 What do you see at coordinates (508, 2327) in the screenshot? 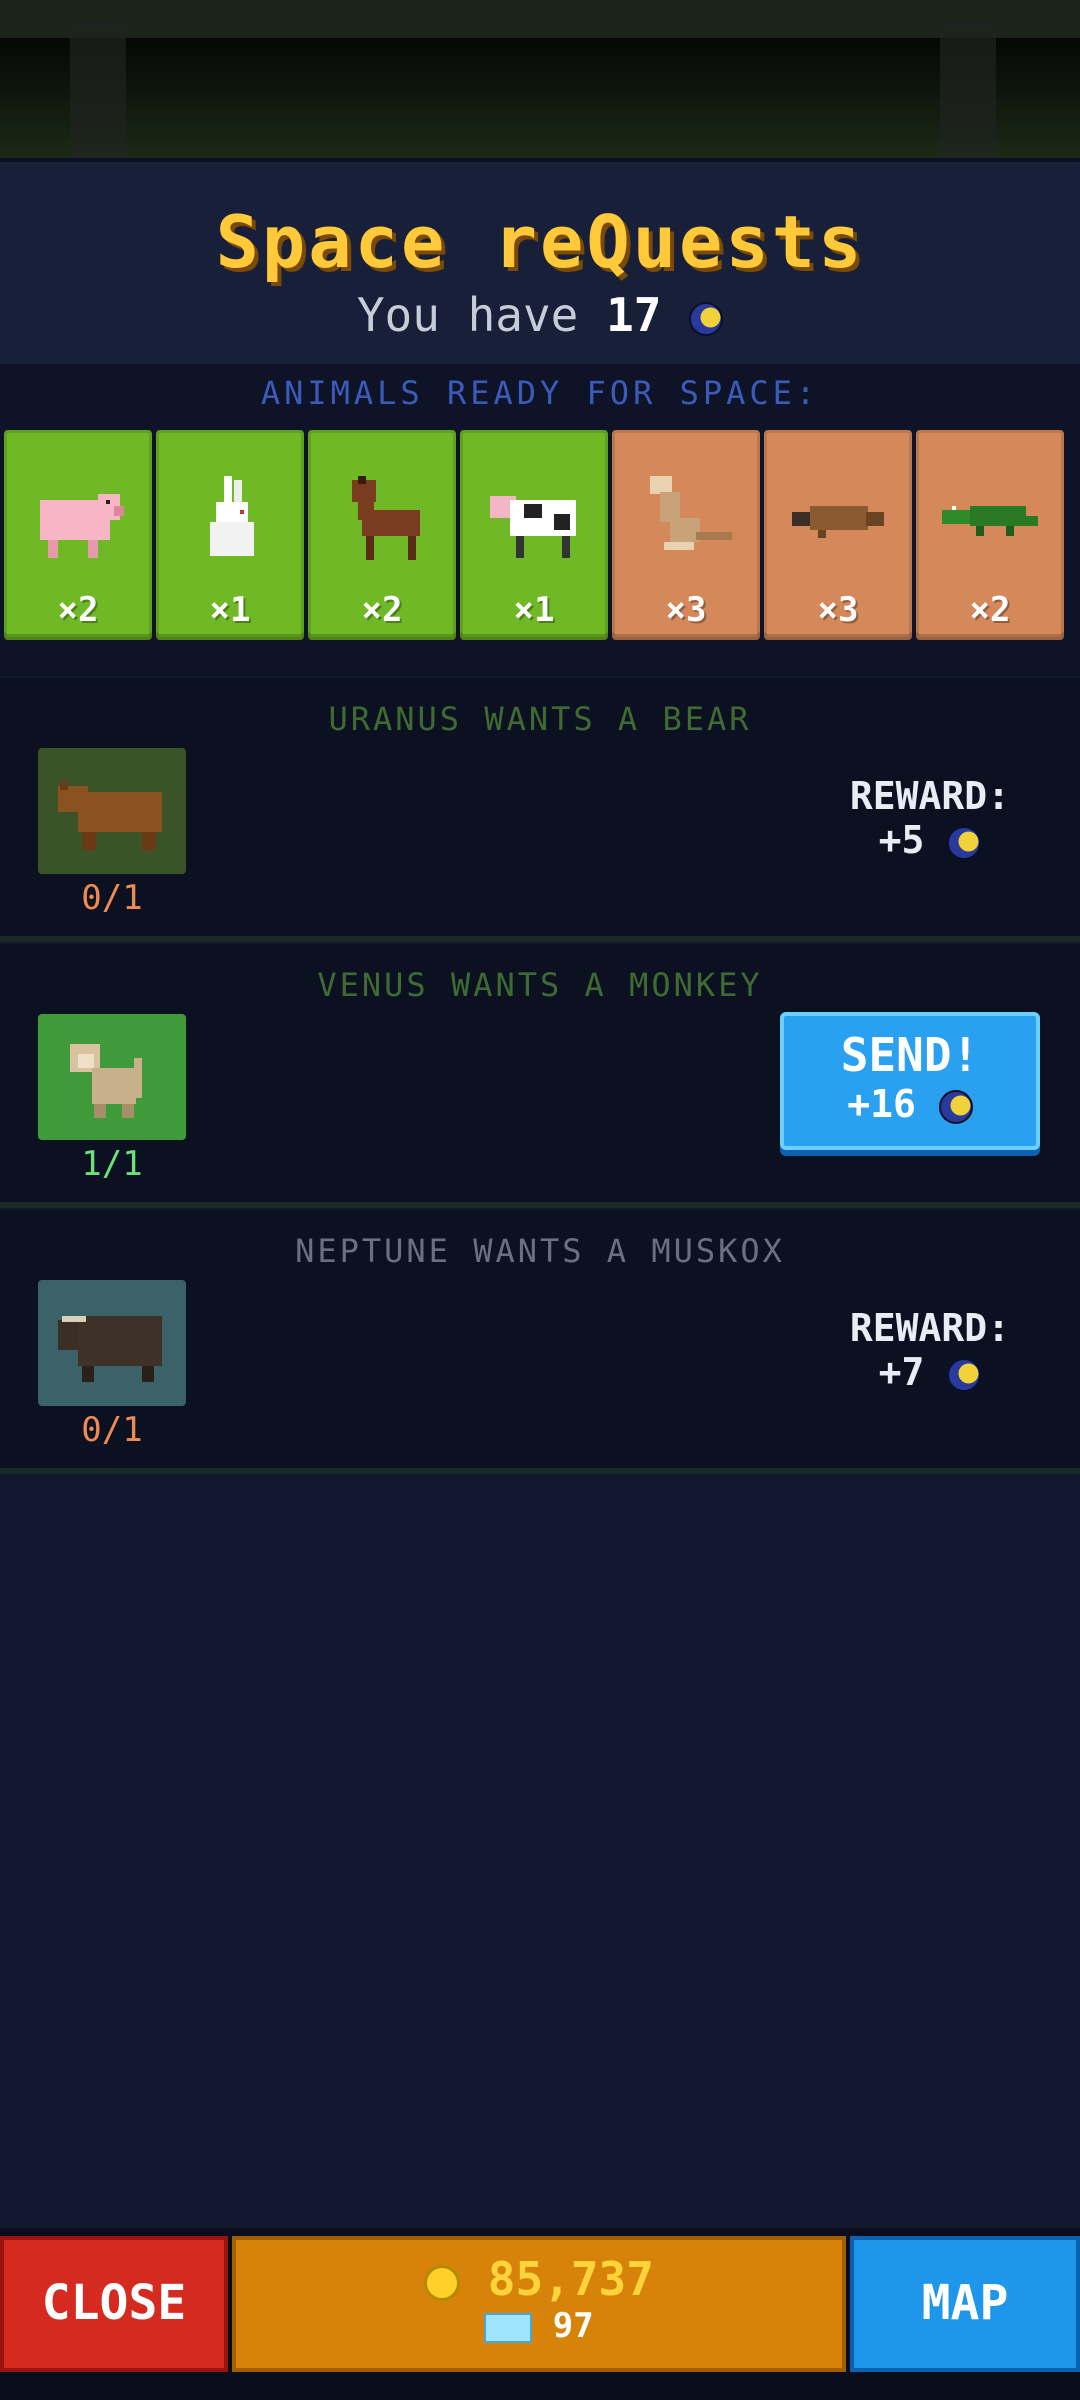
I see `gem-icon` at bounding box center [508, 2327].